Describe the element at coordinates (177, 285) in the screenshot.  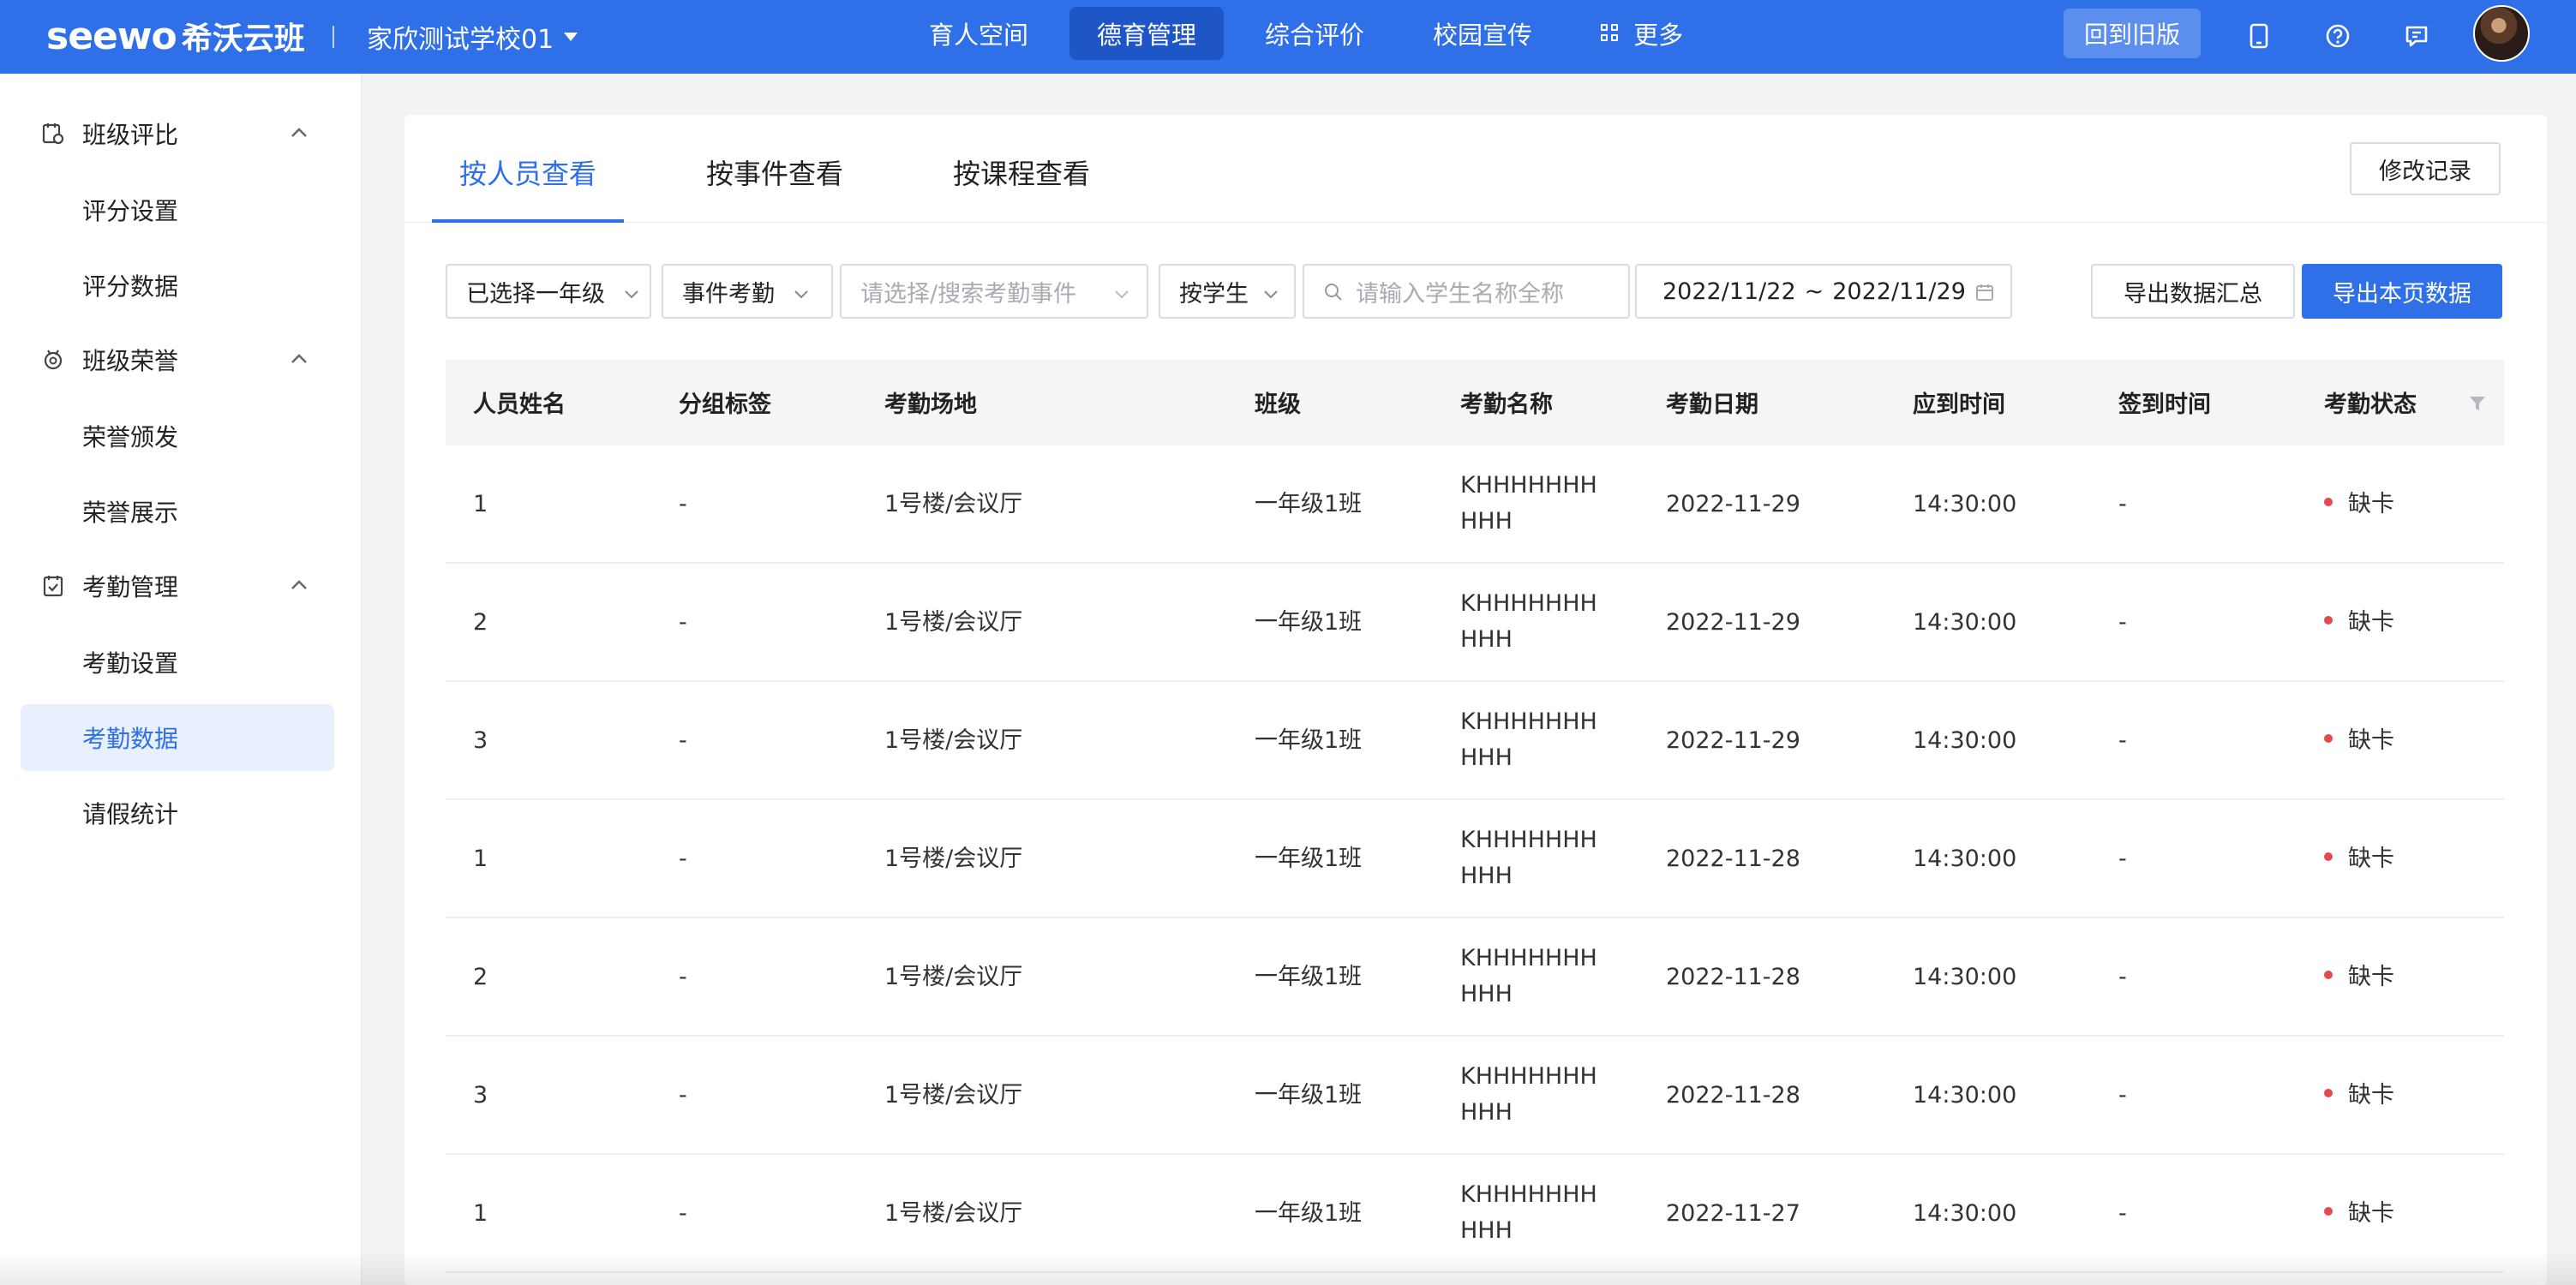
I see `sidebar-item-score-data: 评分数据` at that location.